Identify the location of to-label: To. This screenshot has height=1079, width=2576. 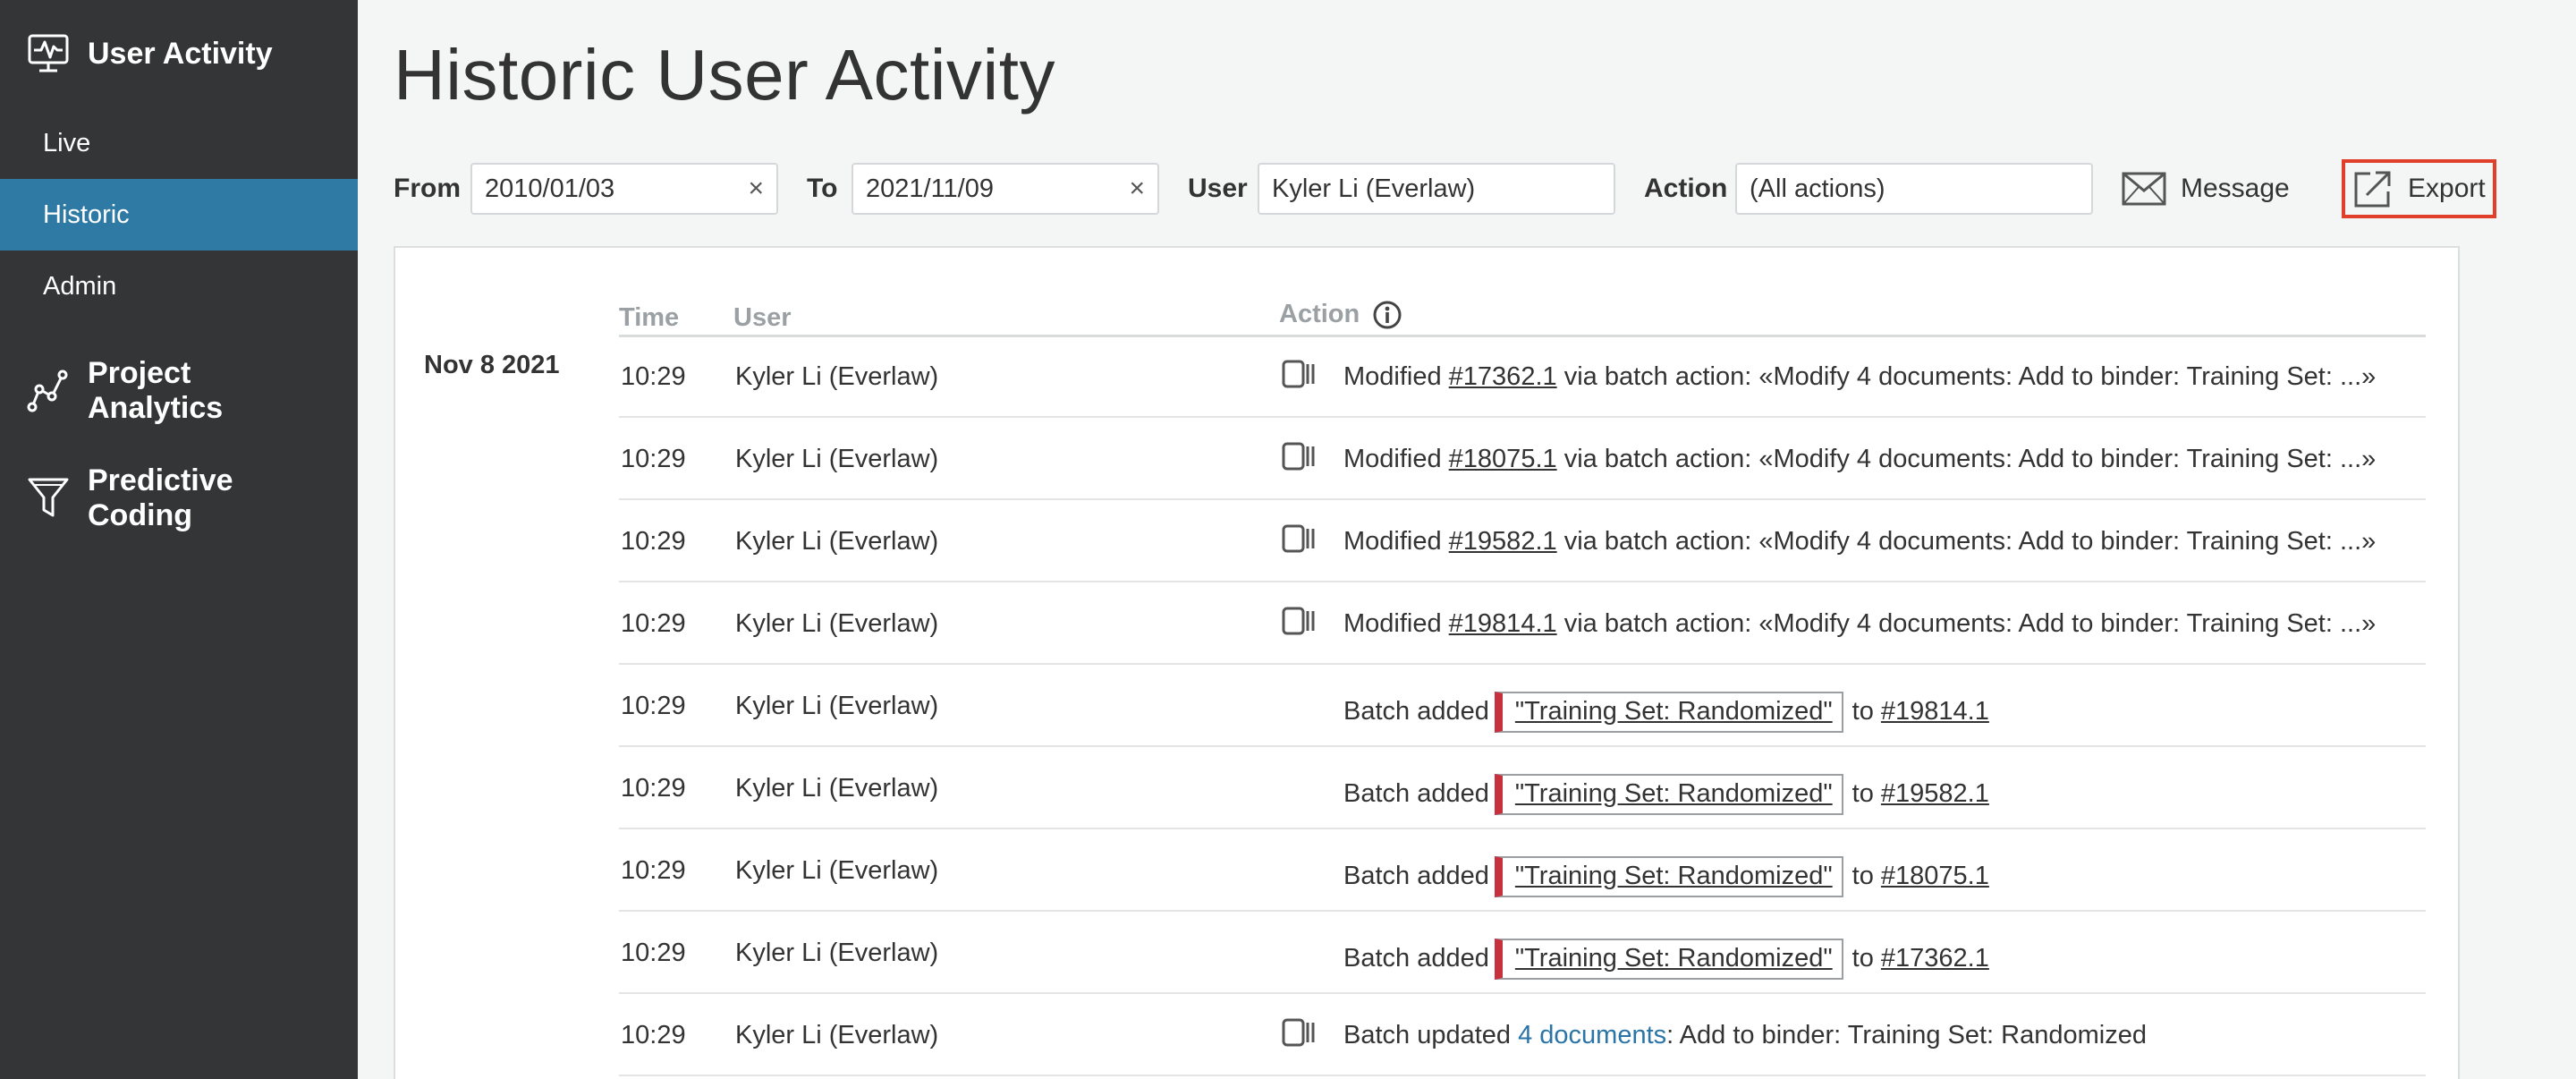
(822, 188).